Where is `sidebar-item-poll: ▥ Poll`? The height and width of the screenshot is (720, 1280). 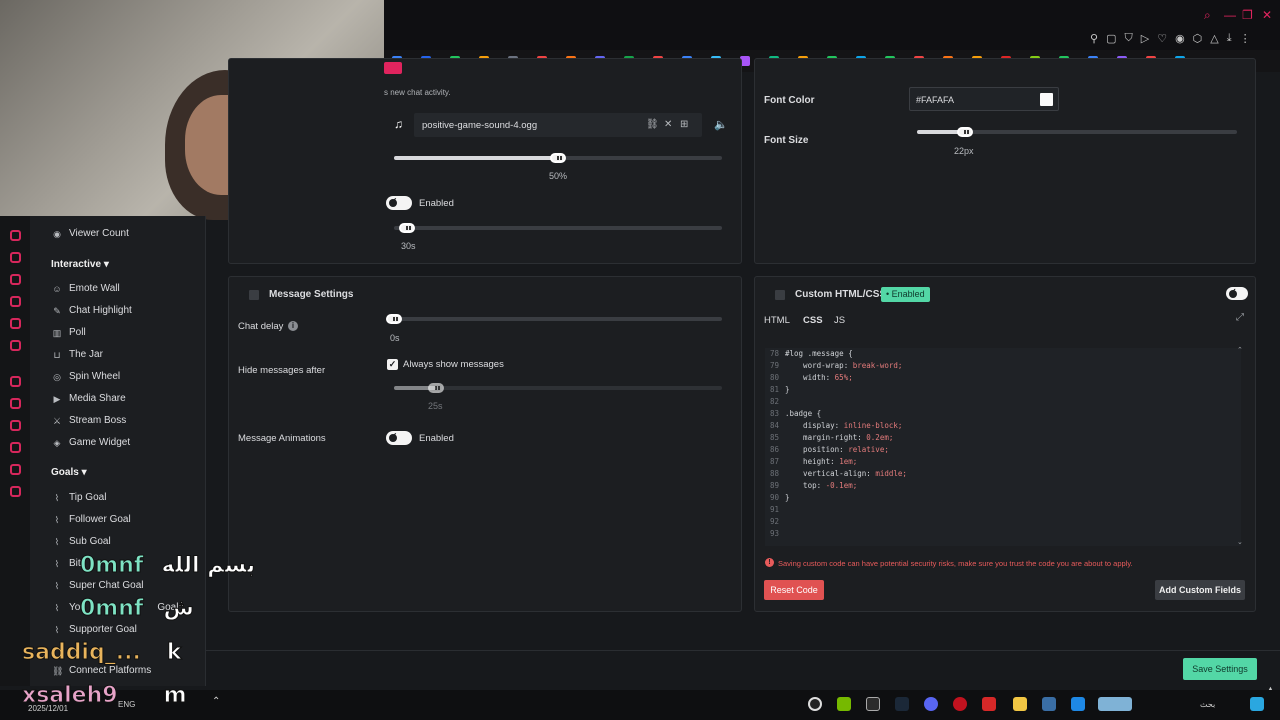
sidebar-item-poll: ▥ Poll is located at coordinates (69, 332).